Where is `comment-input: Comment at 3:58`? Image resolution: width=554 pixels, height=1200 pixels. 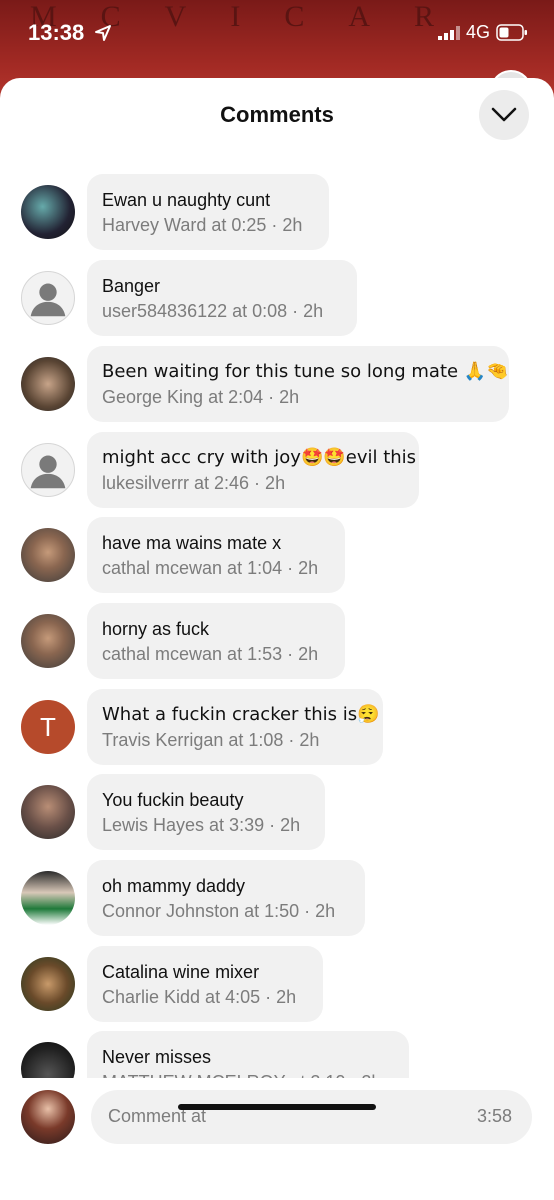 comment-input: Comment at 3:58 is located at coordinates (311, 1117).